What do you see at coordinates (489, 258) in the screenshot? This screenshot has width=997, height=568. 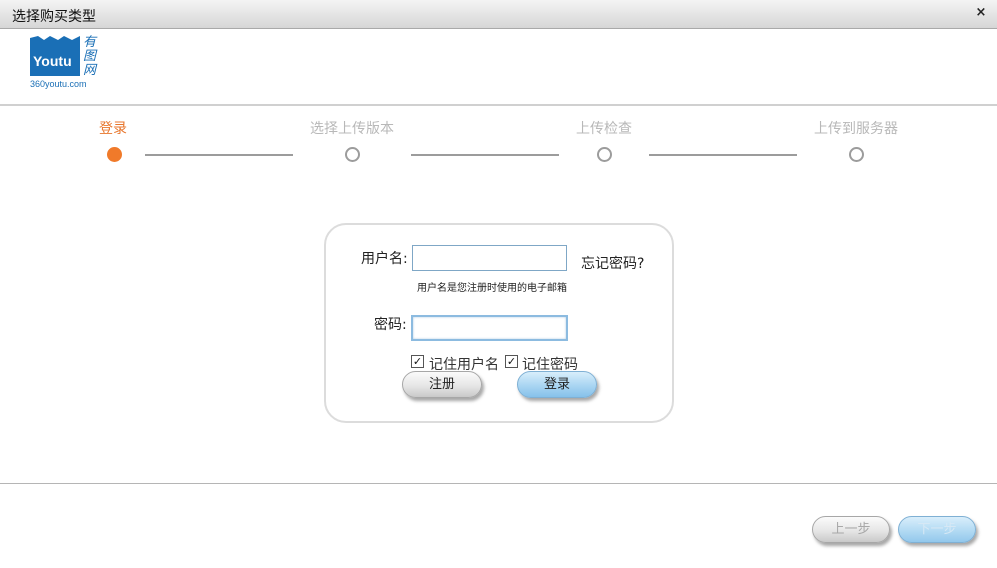 I see `username-input` at bounding box center [489, 258].